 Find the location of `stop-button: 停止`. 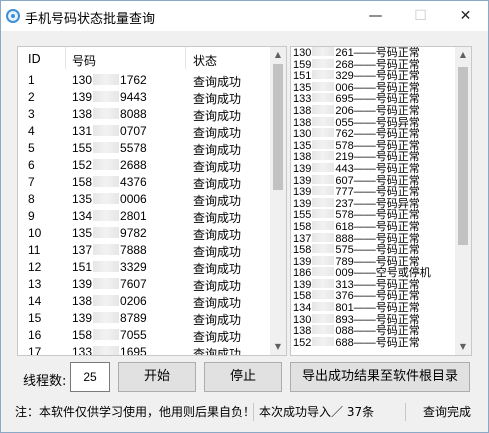

stop-button: 停止 is located at coordinates (243, 377).